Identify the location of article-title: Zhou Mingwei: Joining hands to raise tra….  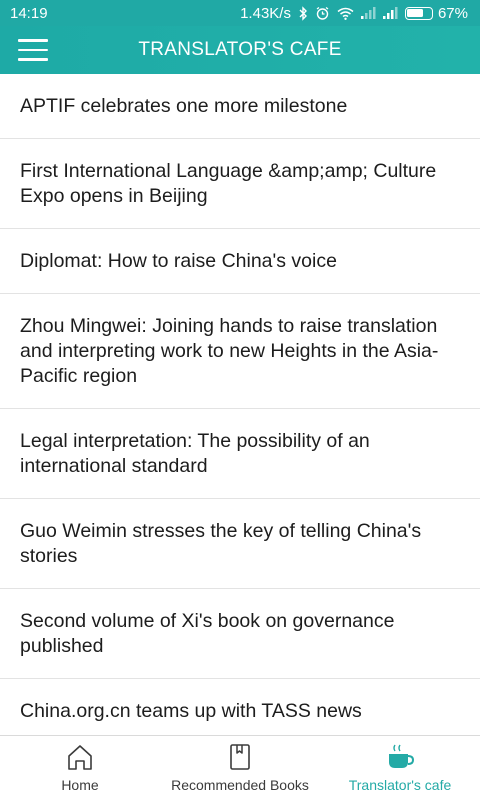
(229, 351).